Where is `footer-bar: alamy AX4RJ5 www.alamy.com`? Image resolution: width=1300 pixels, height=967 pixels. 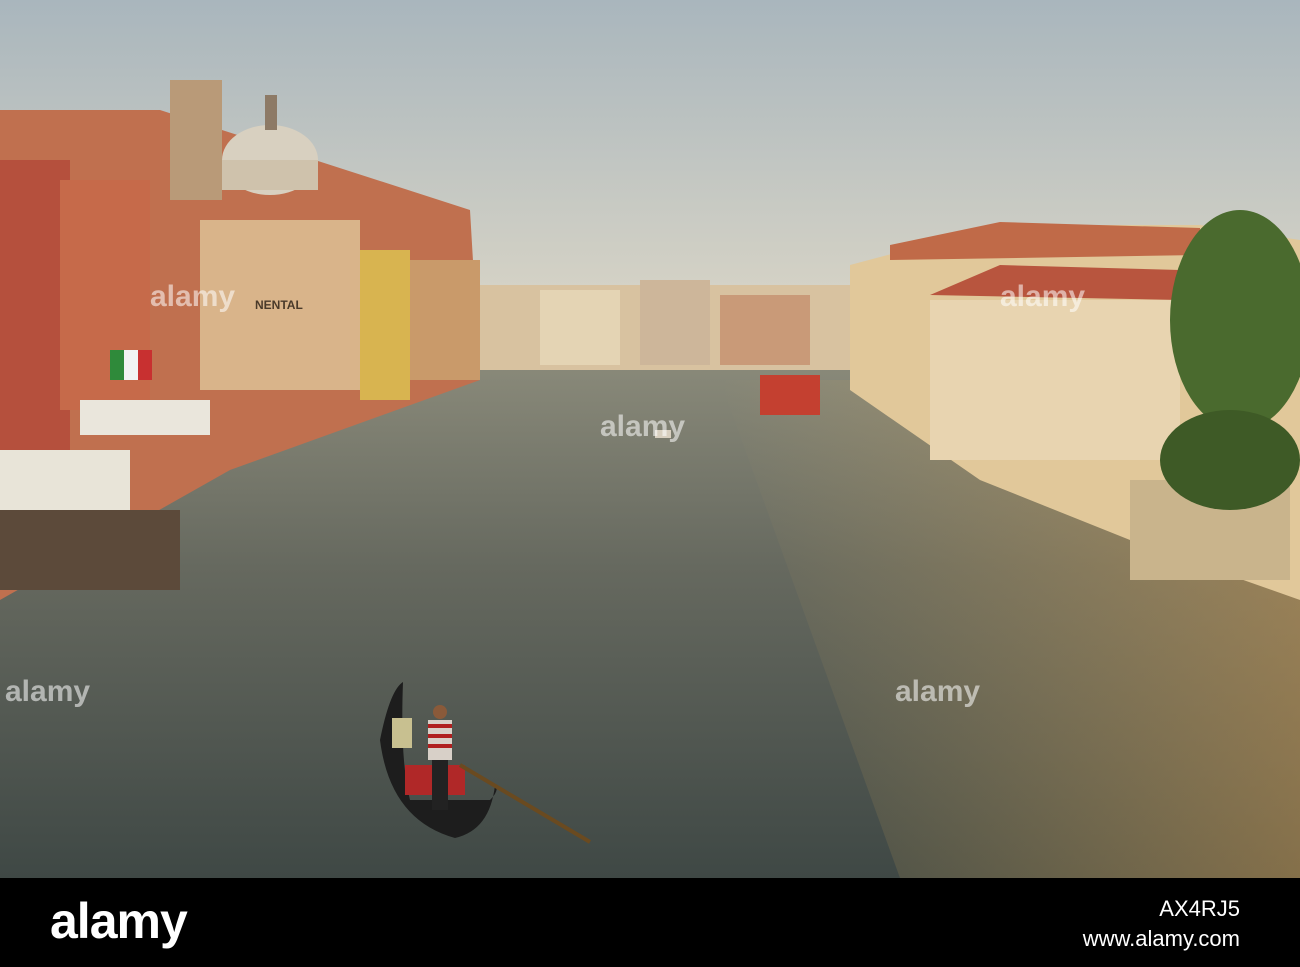
footer-bar: alamy AX4RJ5 www.alamy.com is located at coordinates (650, 922).